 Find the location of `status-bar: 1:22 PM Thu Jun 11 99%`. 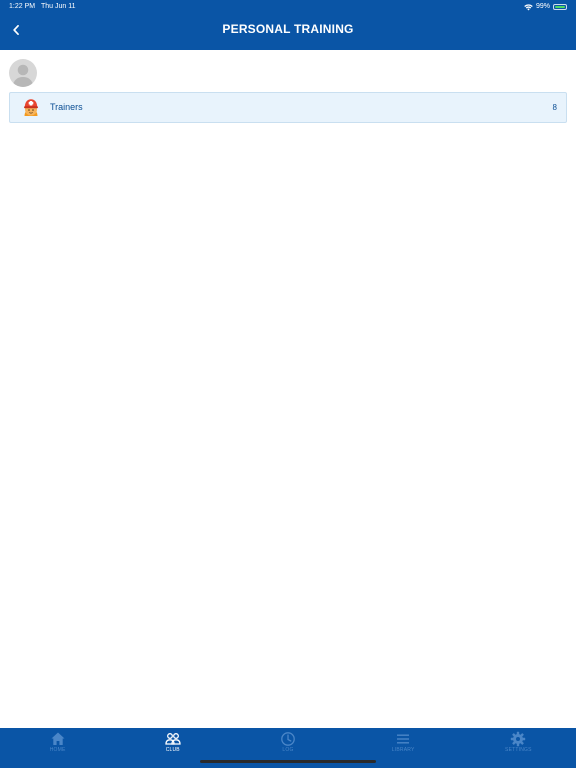

status-bar: 1:22 PM Thu Jun 11 99% is located at coordinates (288, 7).